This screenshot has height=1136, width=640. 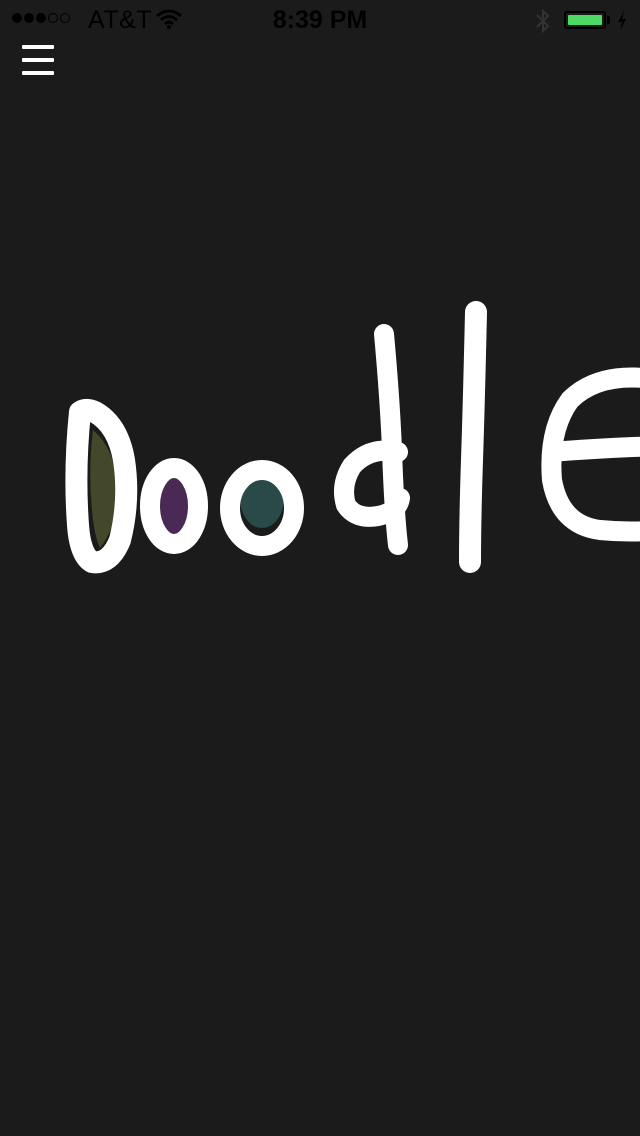 I want to click on doodle-letter-d-lower, so click(x=372, y=439).